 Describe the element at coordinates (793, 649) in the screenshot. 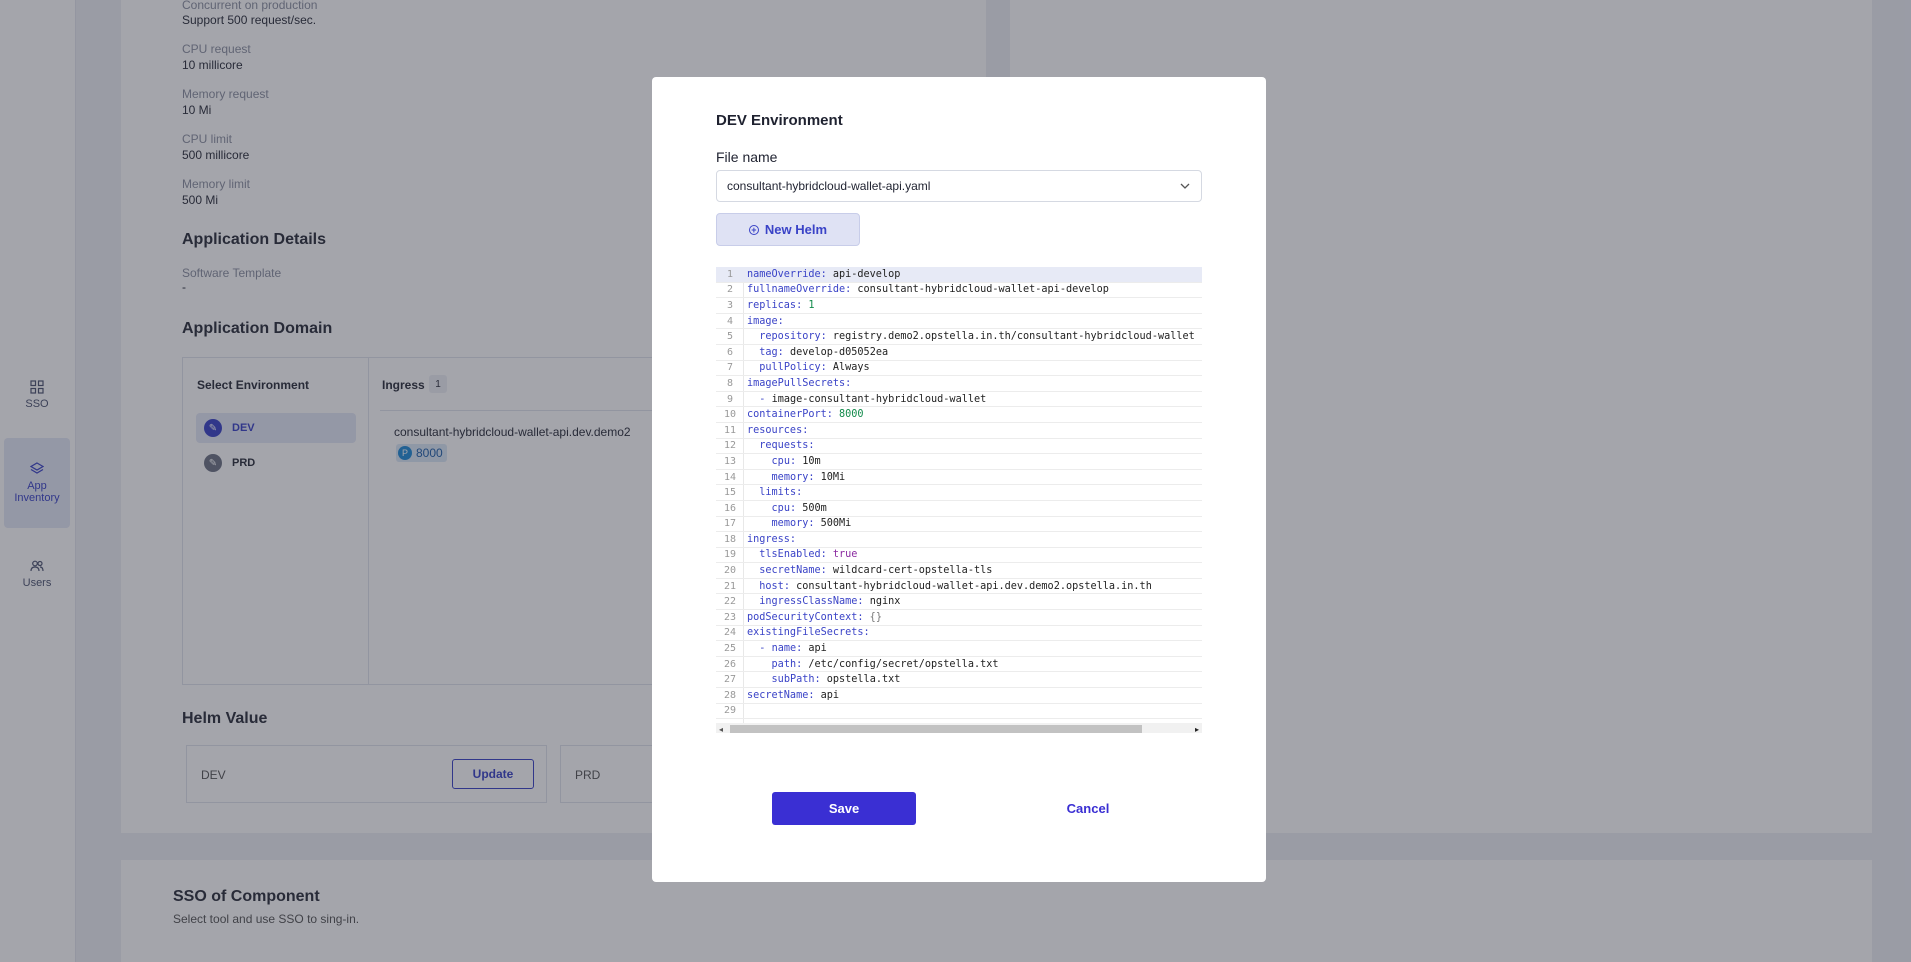

I see `code-text: - name: api` at that location.